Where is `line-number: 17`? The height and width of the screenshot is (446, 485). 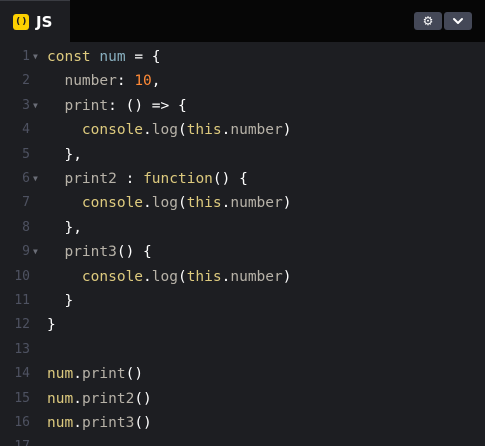 line-number: 17 is located at coordinates (15, 440).